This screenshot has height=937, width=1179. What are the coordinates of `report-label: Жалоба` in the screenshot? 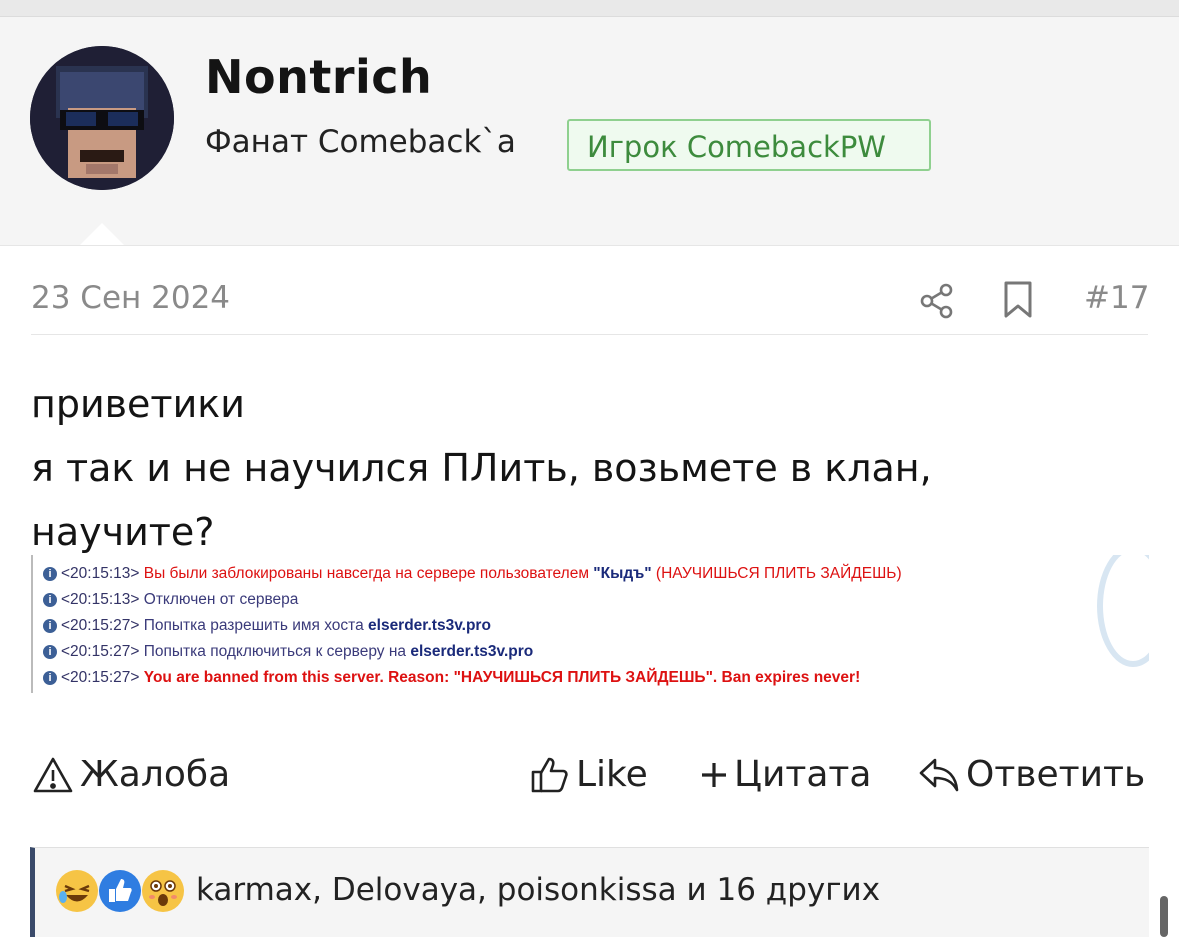 It's located at (155, 774).